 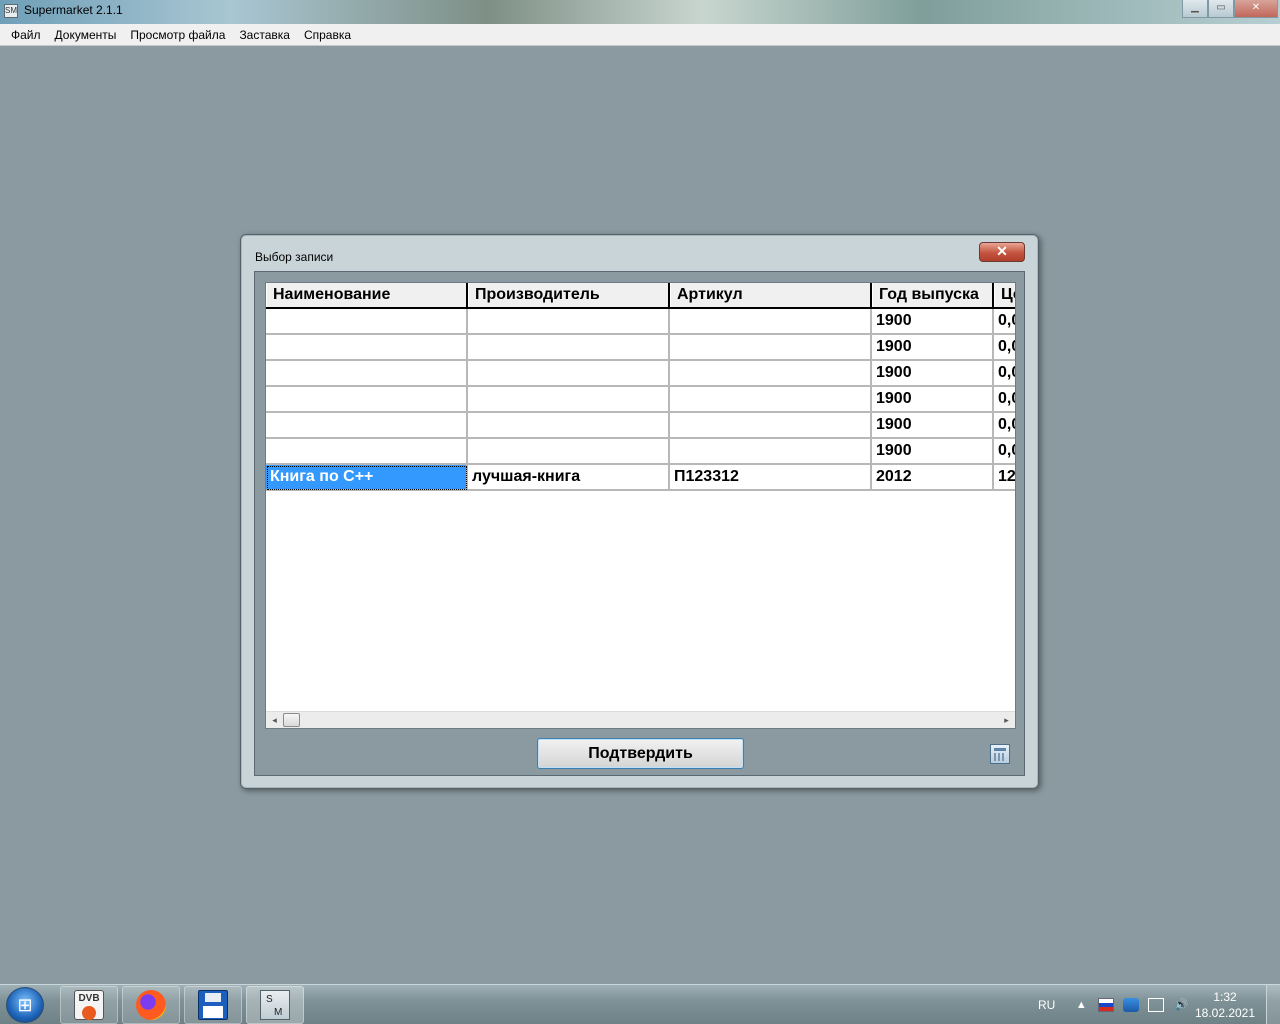 I want to click on dialog-close-button: ✕, so click(x=1002, y=252).